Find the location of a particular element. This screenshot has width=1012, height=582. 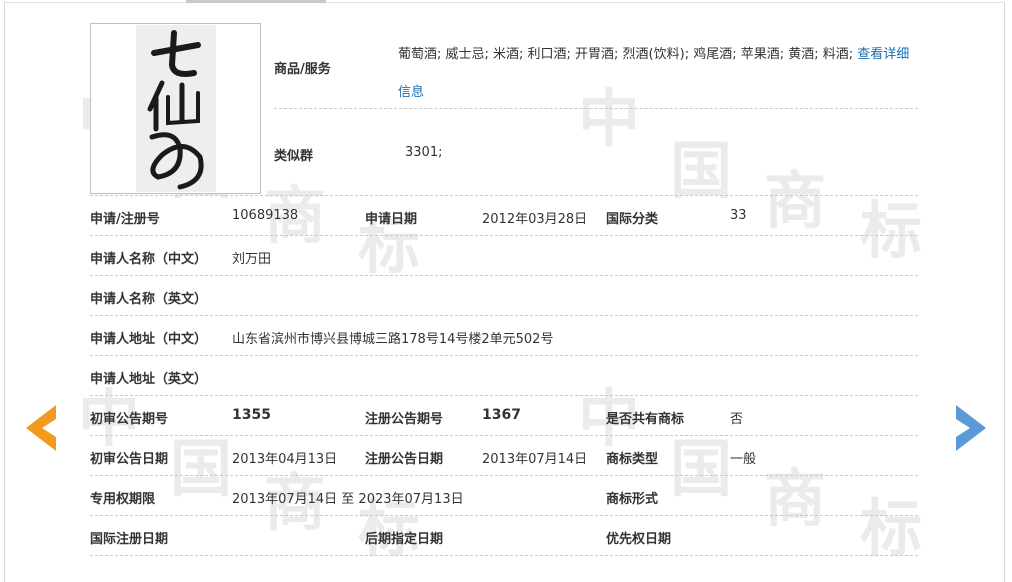

reg-no-value: 10689138 is located at coordinates (265, 215).